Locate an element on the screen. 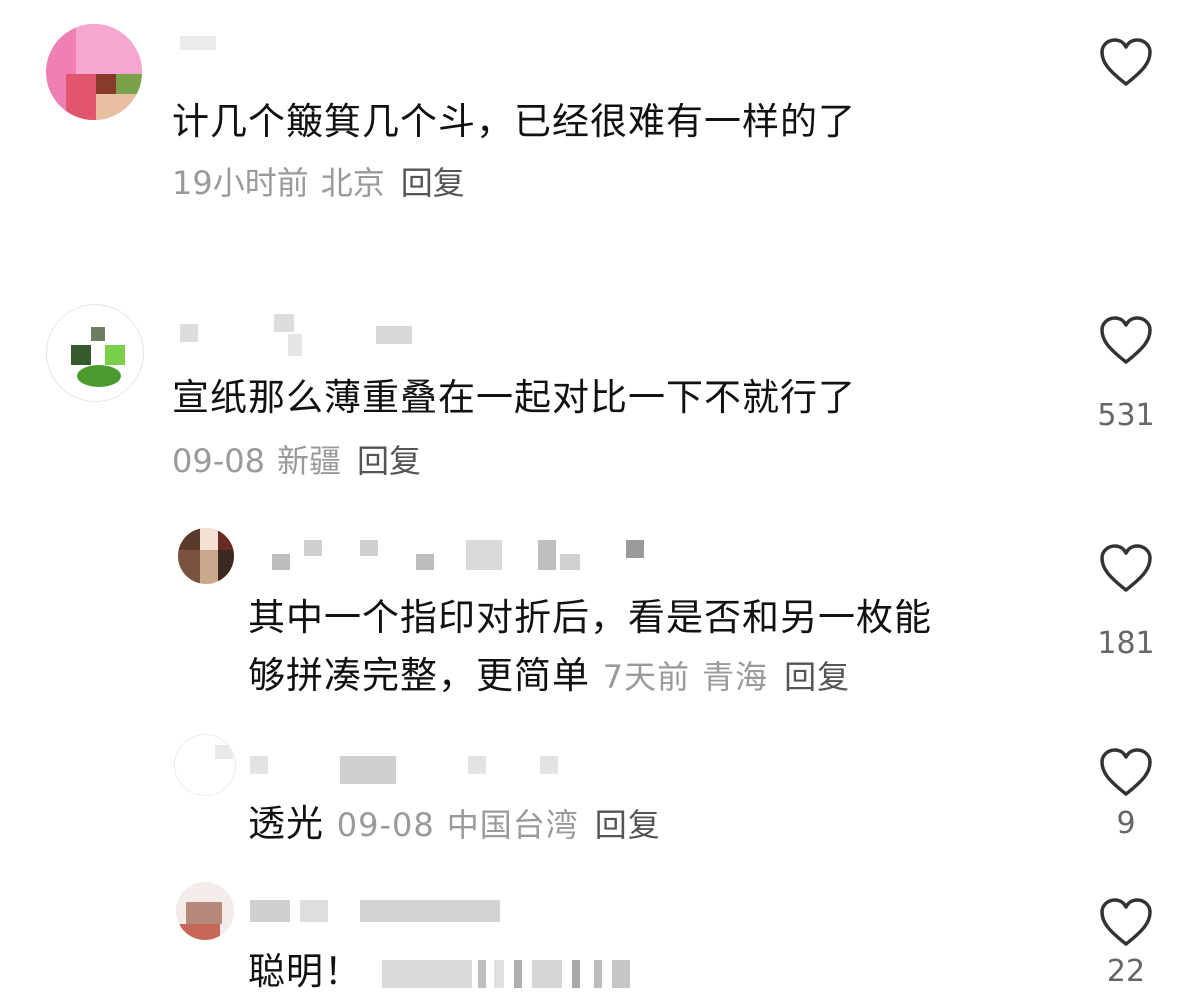 The height and width of the screenshot is (1005, 1200). like-button: 531 is located at coordinates (1126, 375).